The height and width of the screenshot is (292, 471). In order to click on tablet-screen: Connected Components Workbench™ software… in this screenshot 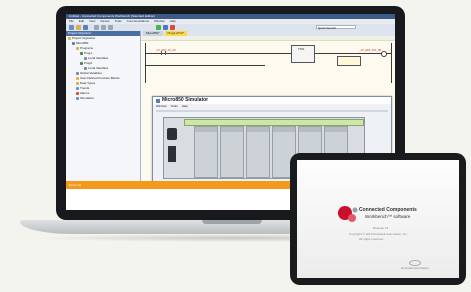, I will do `click(378, 219)`.